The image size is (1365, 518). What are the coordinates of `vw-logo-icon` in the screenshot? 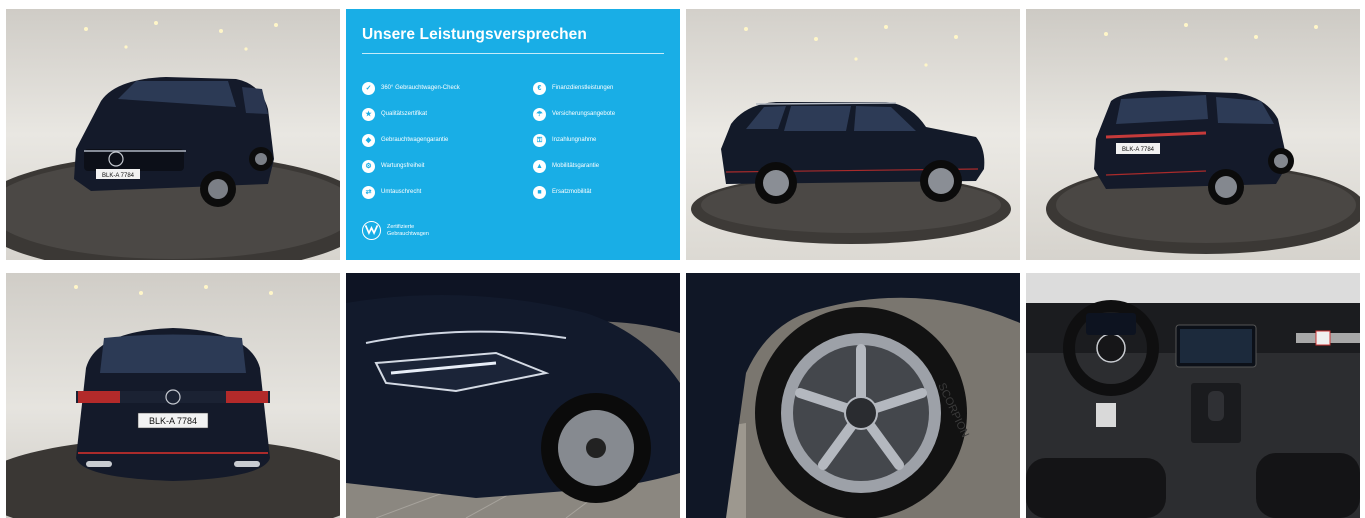 It's located at (371, 230).